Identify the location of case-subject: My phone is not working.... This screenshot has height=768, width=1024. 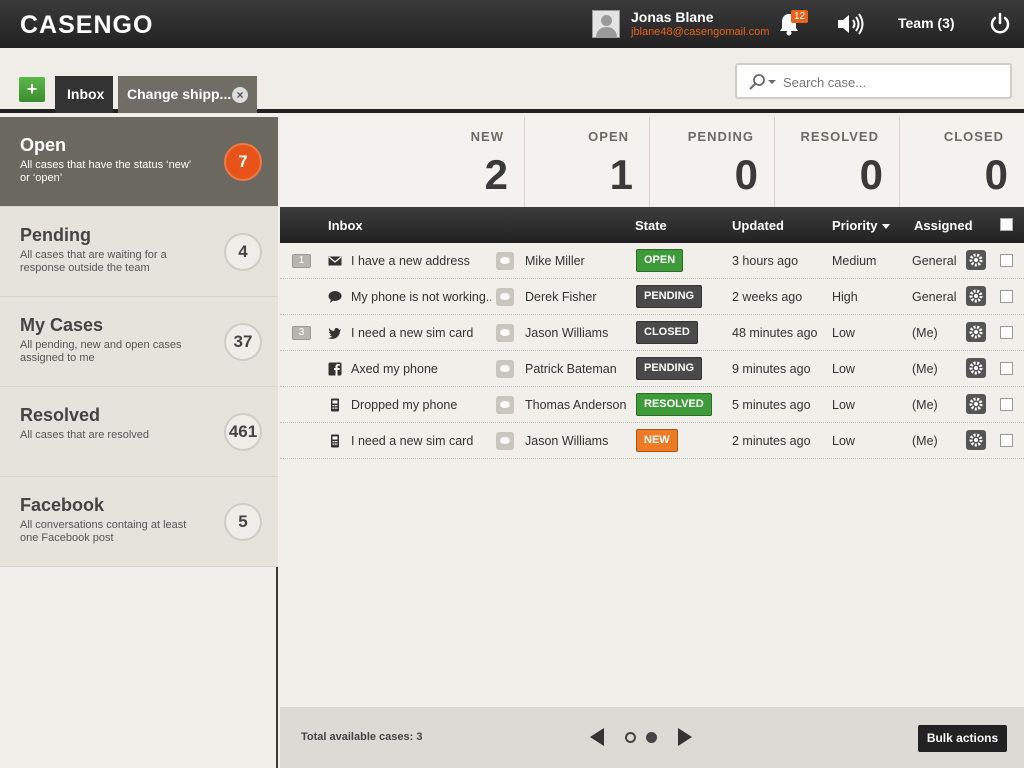
(421, 297).